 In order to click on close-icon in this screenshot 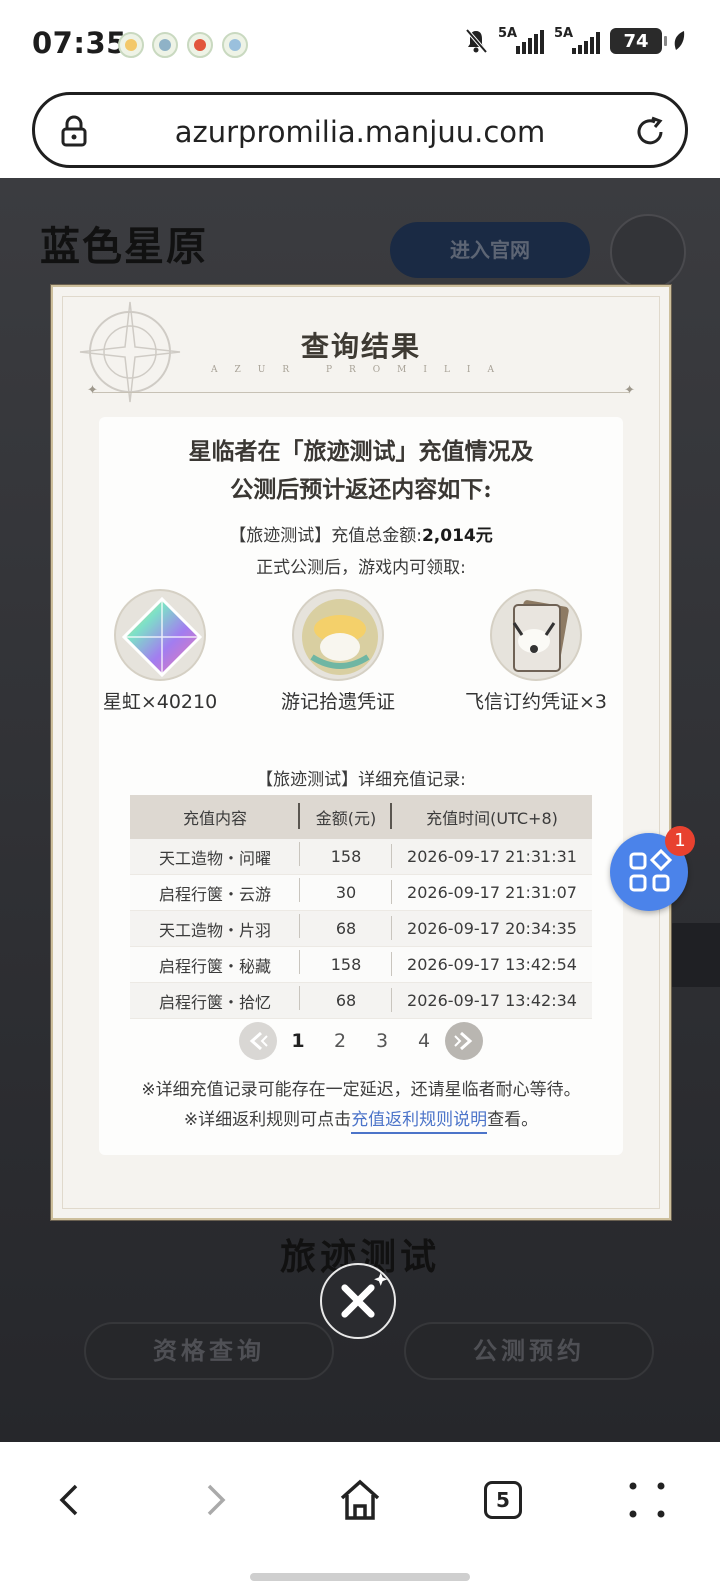, I will do `click(364, 1295)`.